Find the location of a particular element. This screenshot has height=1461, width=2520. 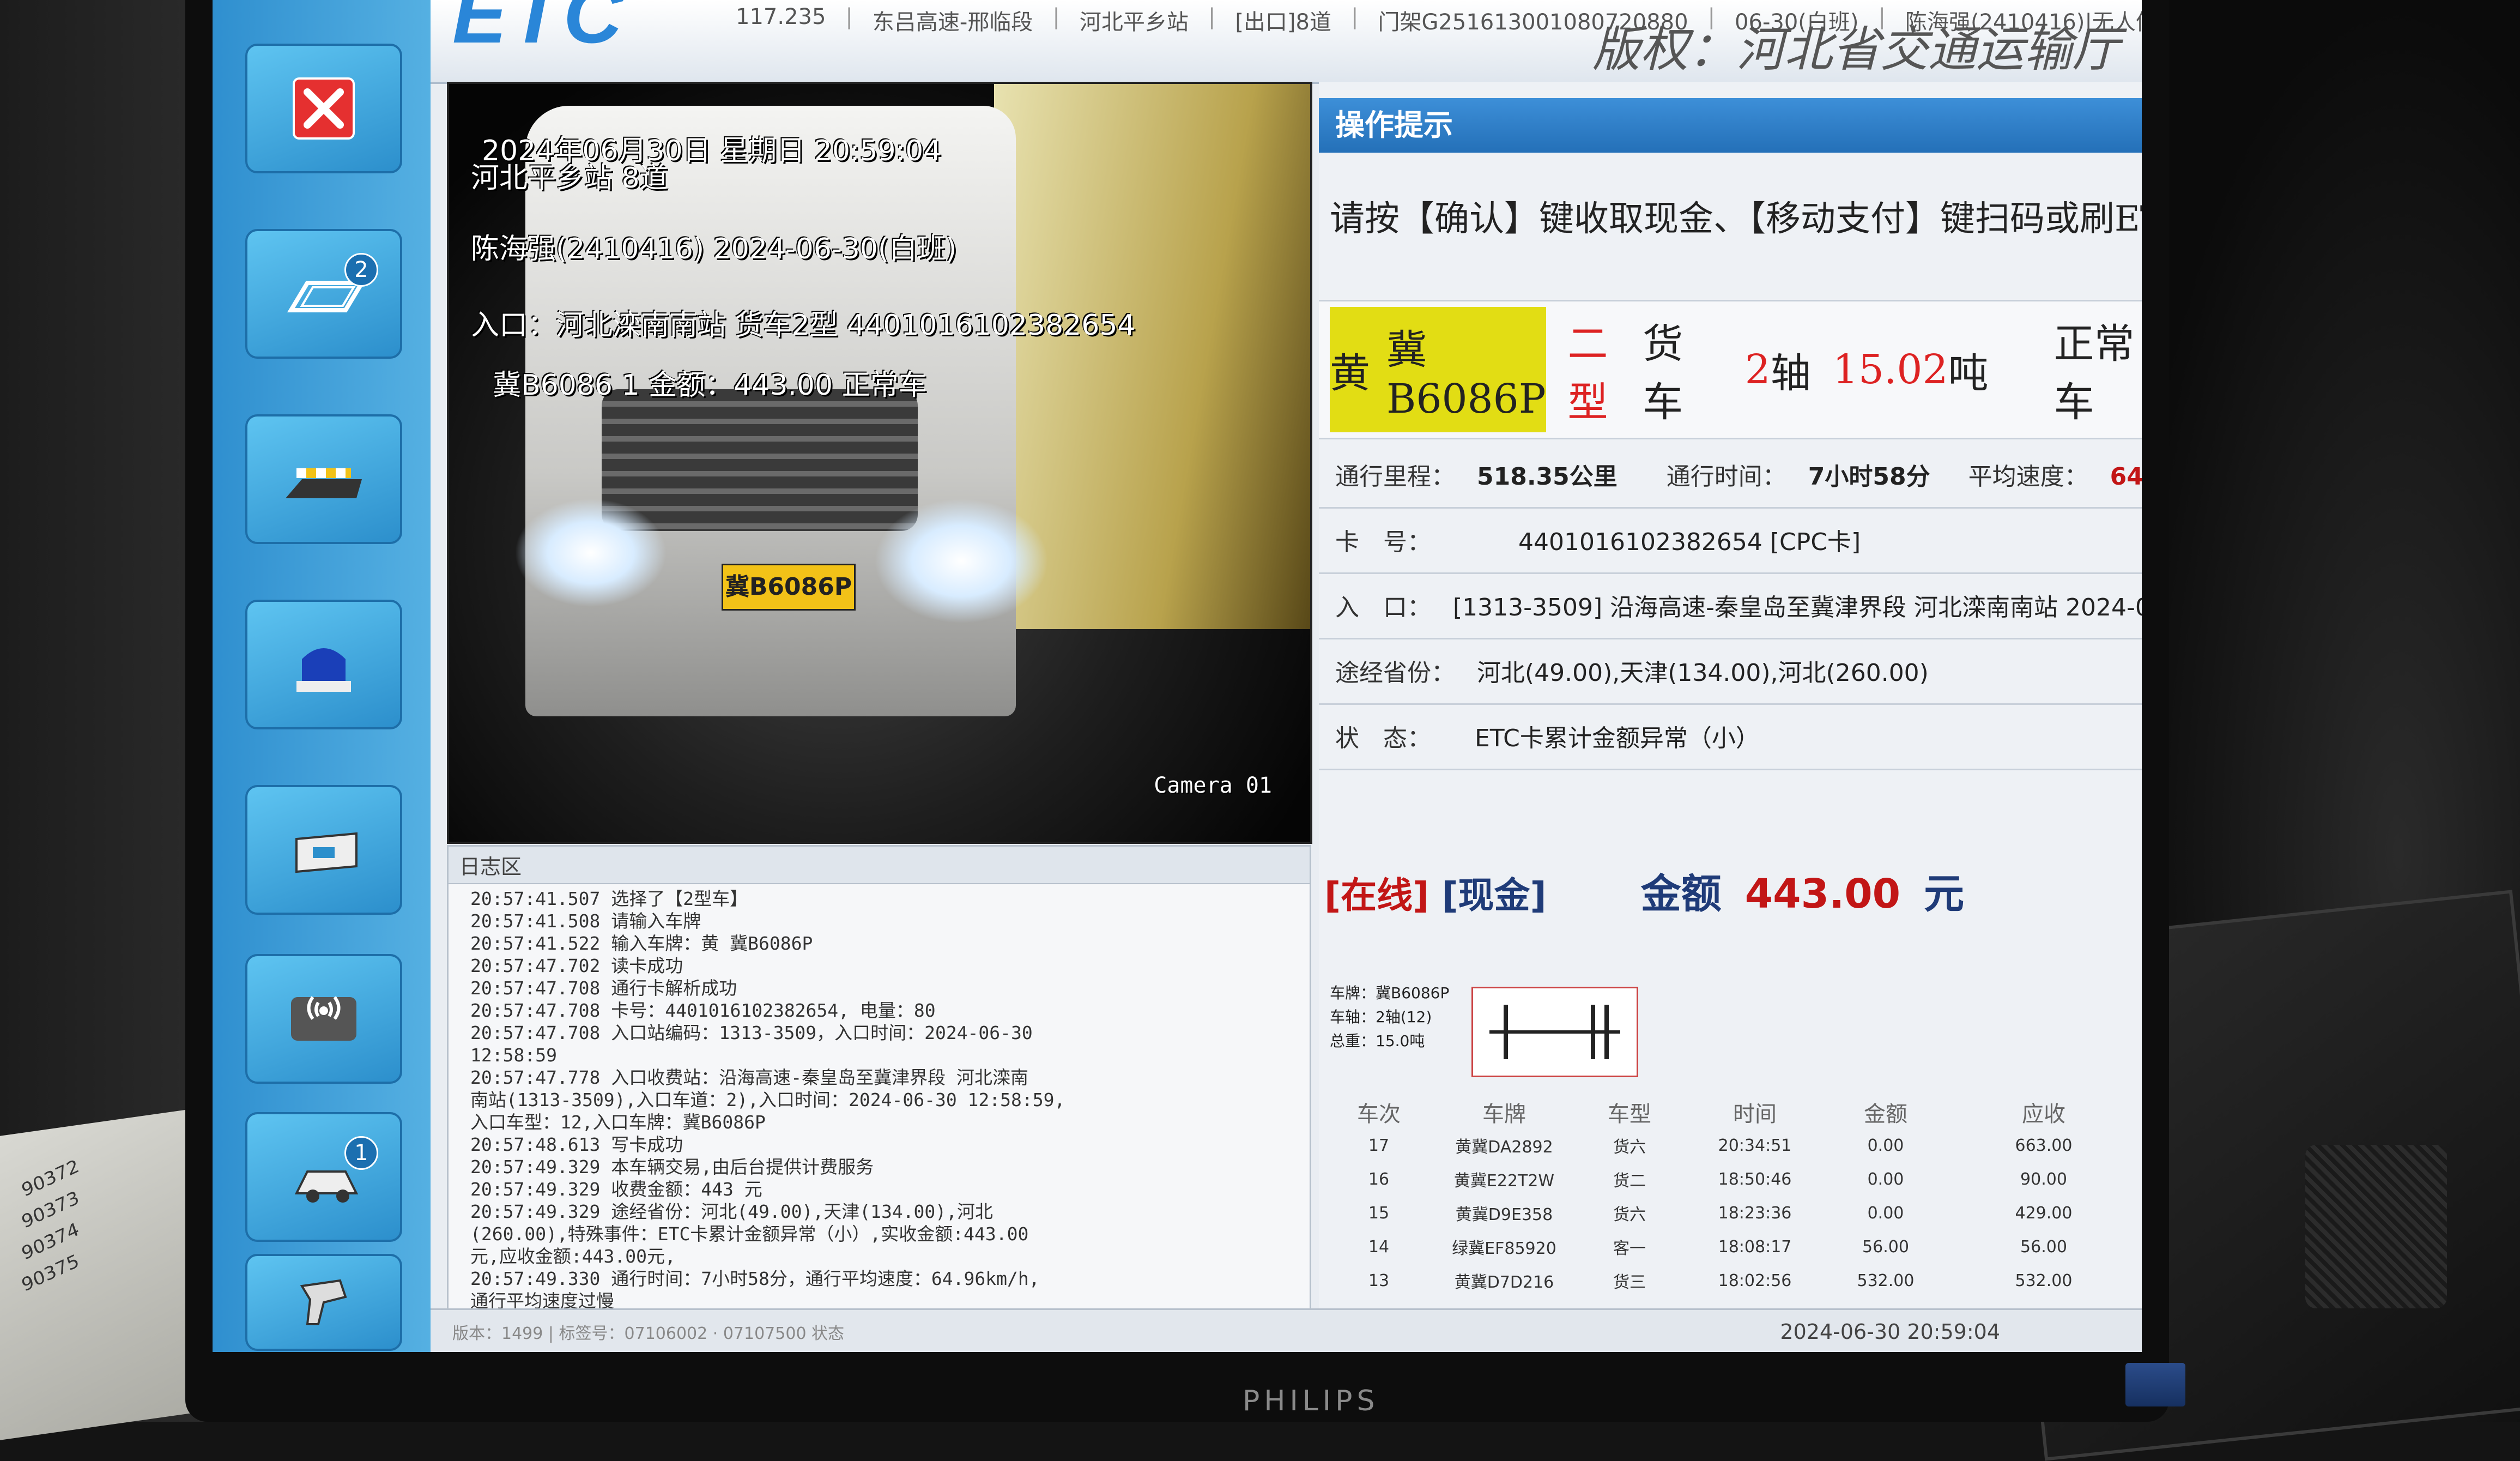

cell-time: 20:34:51 is located at coordinates (1755, 1145).